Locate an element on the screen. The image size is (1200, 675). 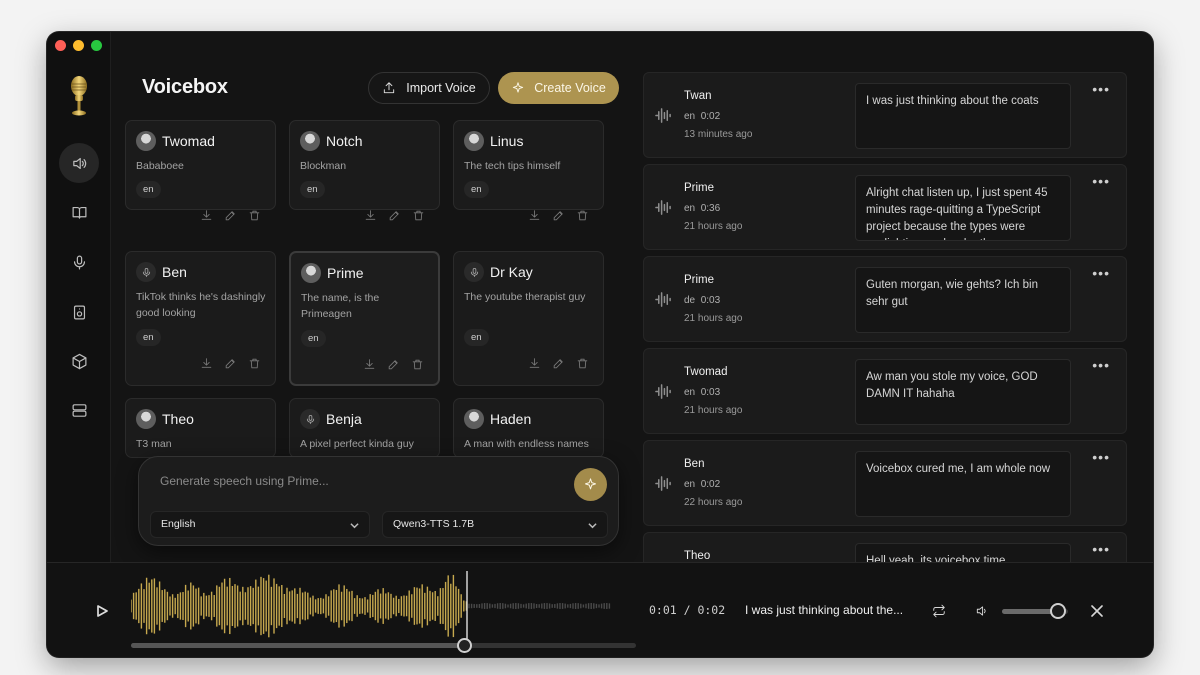
voice-card: Theo T3 man is located at coordinates (200, 428).